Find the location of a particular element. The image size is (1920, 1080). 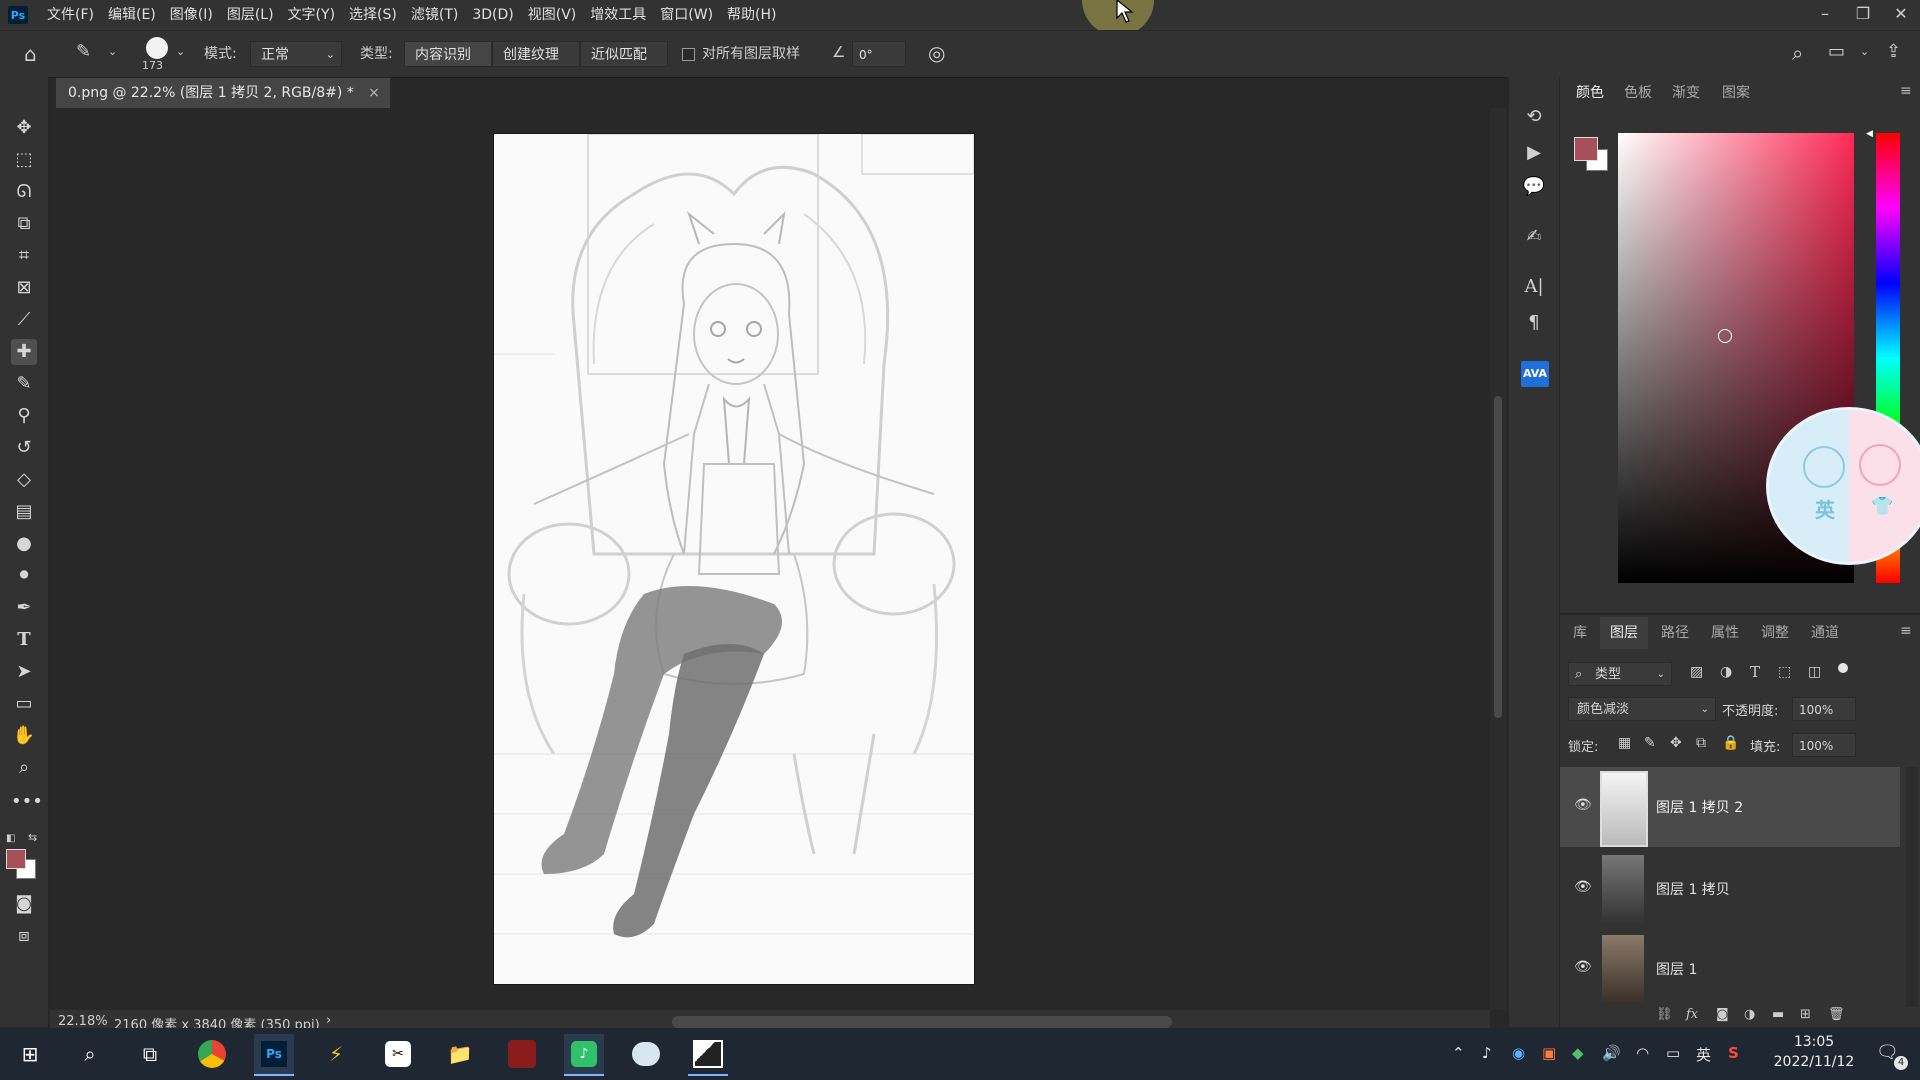

menu-help: 帮助(H) is located at coordinates (751, 15).